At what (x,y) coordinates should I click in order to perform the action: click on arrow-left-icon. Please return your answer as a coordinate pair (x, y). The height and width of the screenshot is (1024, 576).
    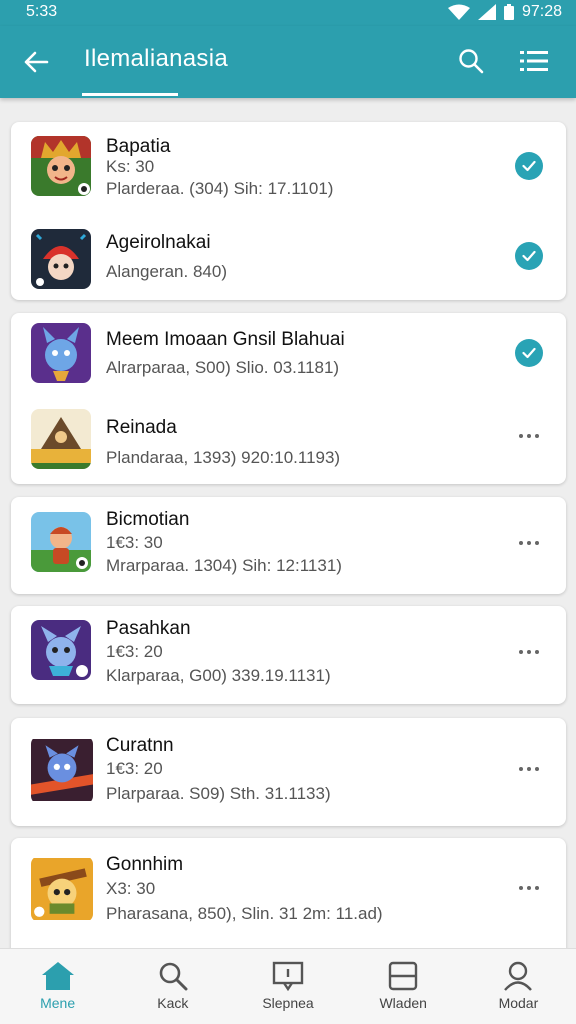
    Looking at the image, I should click on (36, 62).